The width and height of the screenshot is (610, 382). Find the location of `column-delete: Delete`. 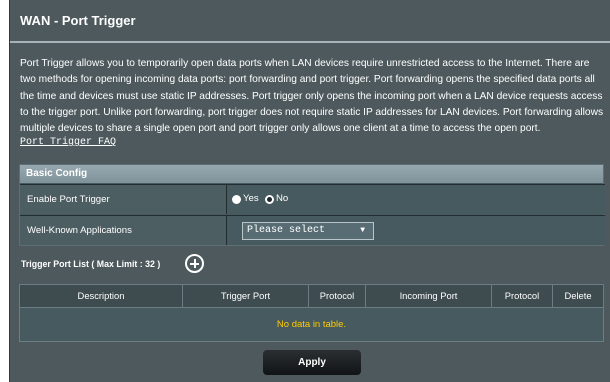

column-delete: Delete is located at coordinates (578, 295).